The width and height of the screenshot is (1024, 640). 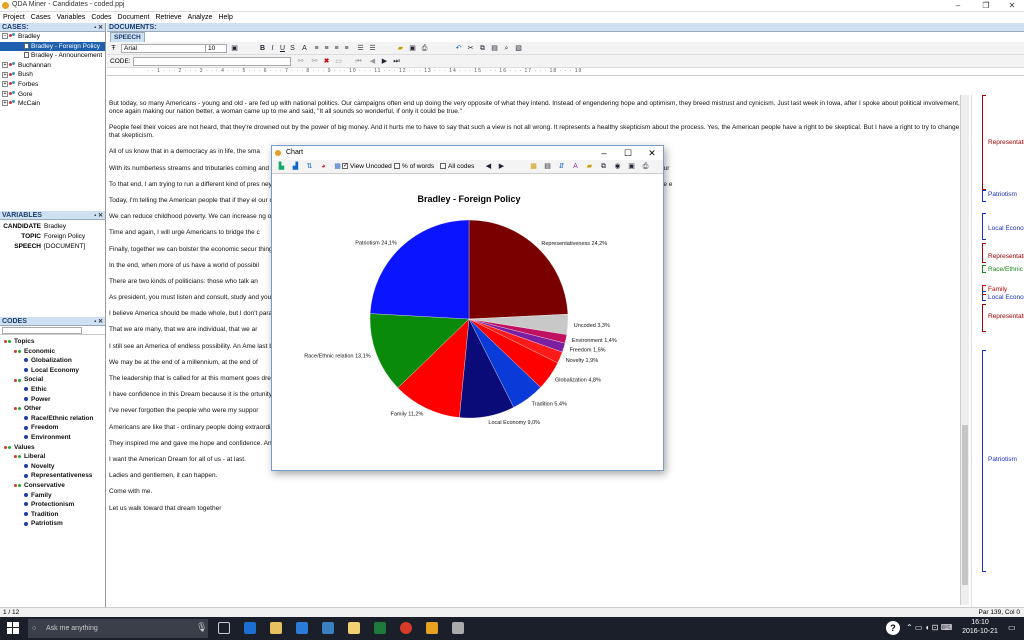 What do you see at coordinates (52, 104) in the screenshot?
I see `case-item: + McCain` at bounding box center [52, 104].